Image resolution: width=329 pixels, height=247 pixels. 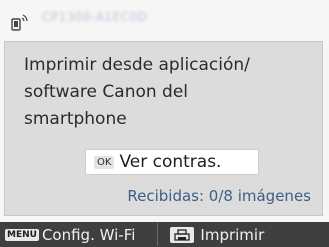 I want to click on message-line: Imprimir desde aplicación/, so click(x=137, y=65).